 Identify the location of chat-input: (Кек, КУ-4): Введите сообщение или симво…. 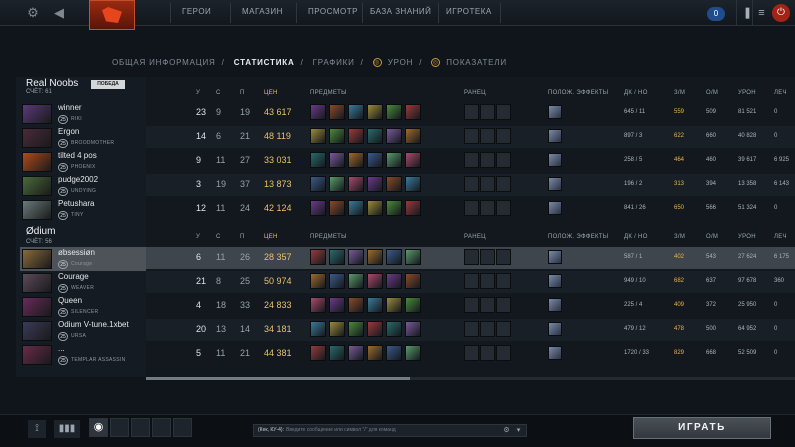
(390, 430).